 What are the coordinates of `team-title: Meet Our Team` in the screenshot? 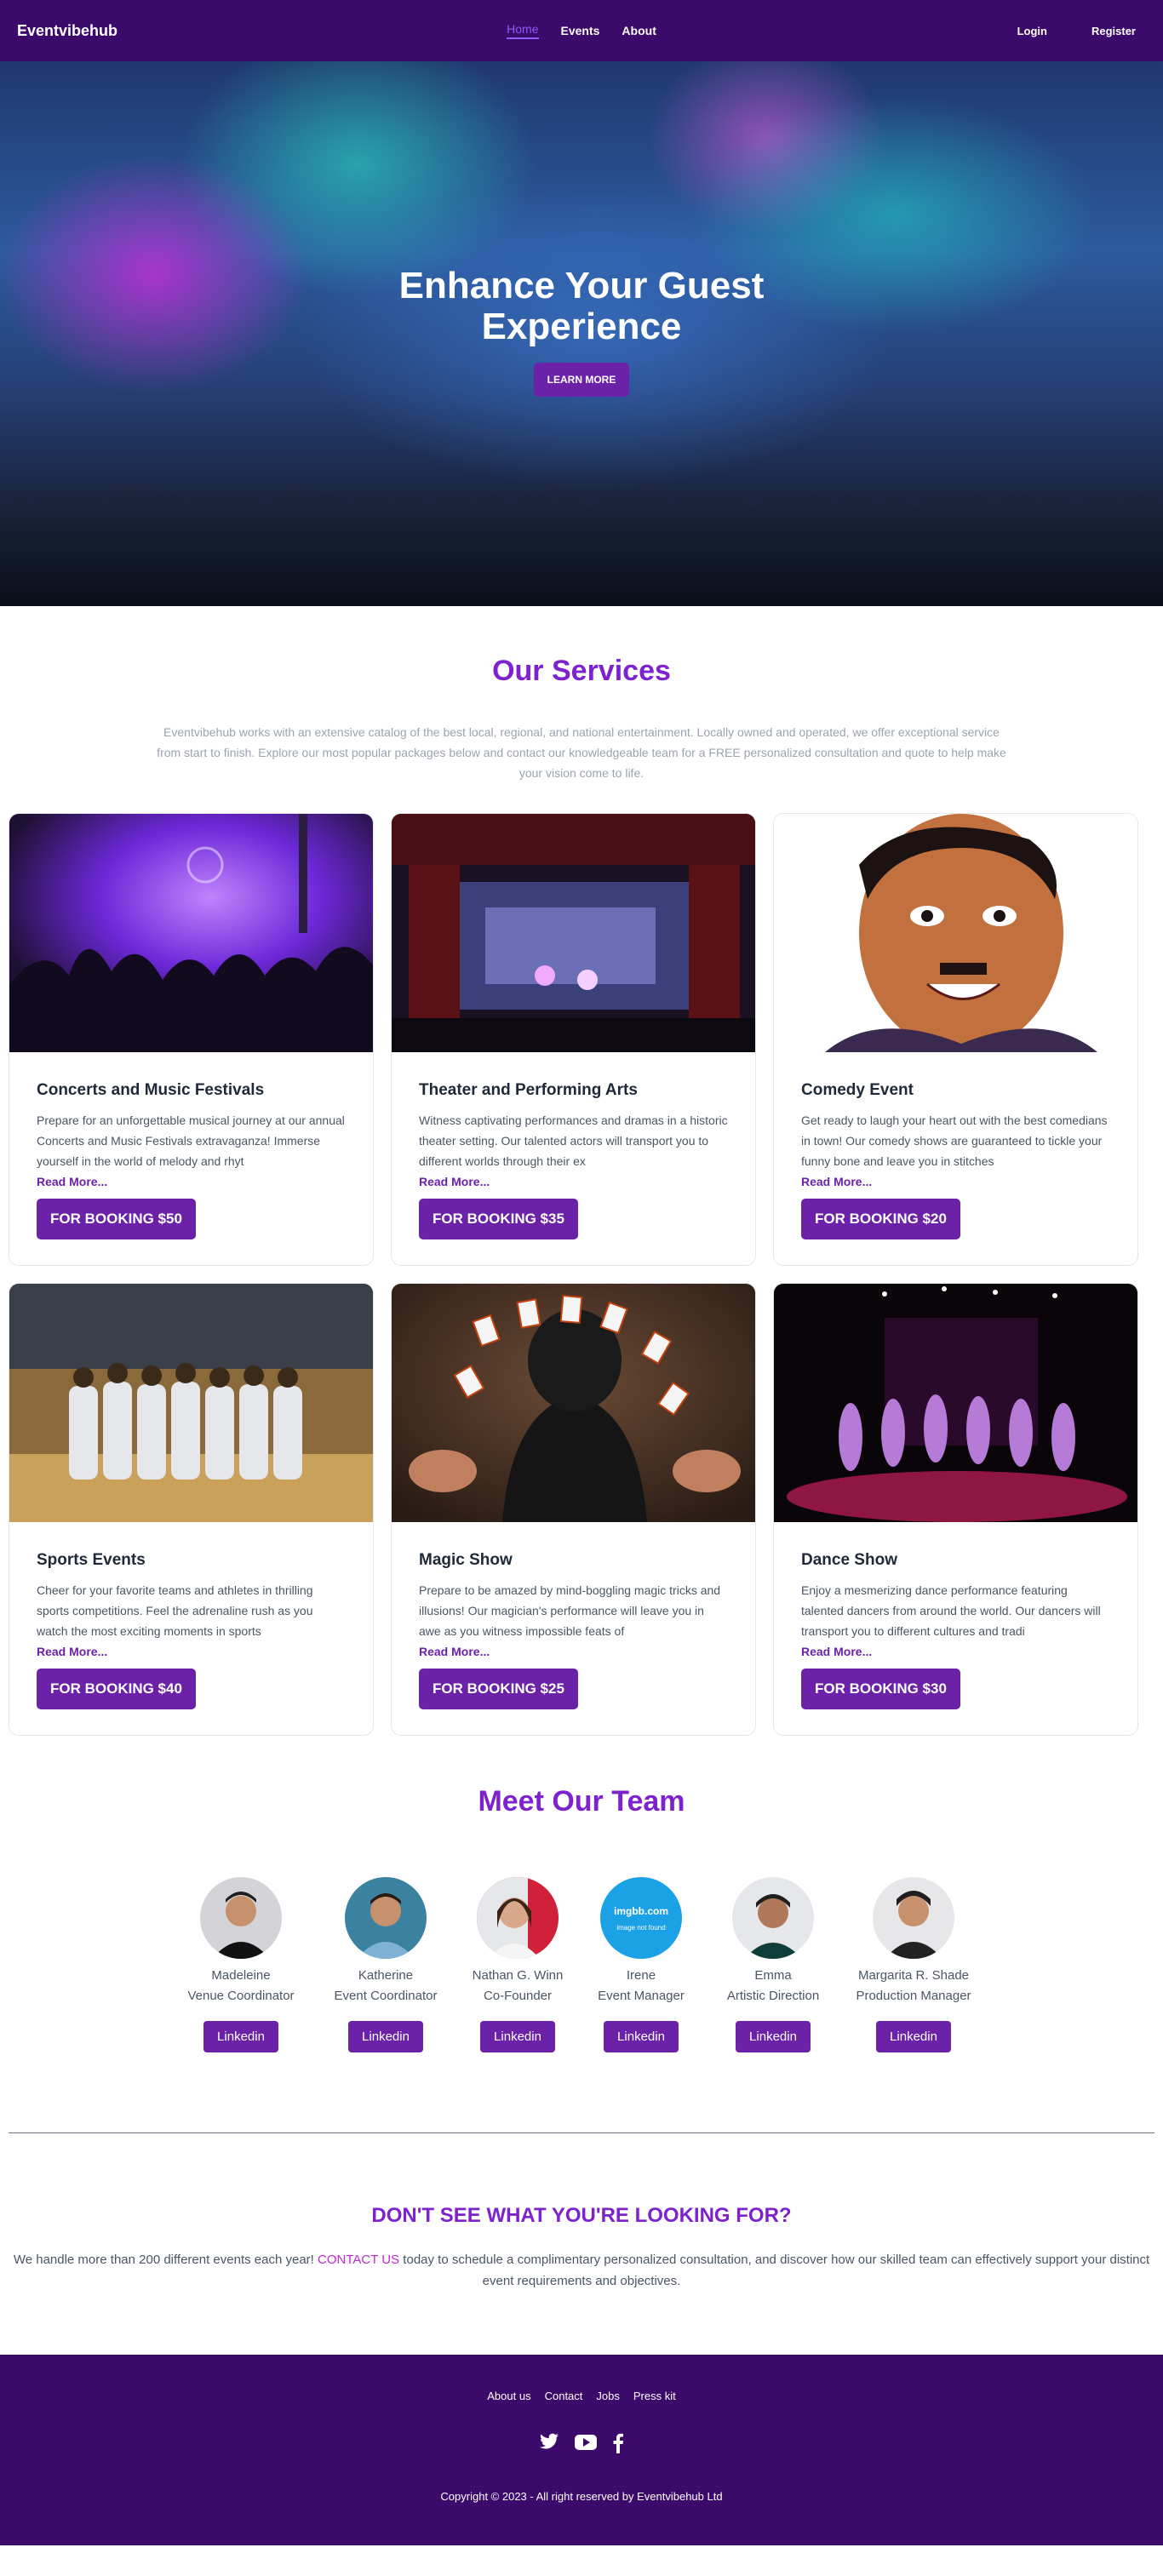 It's located at (581, 1801).